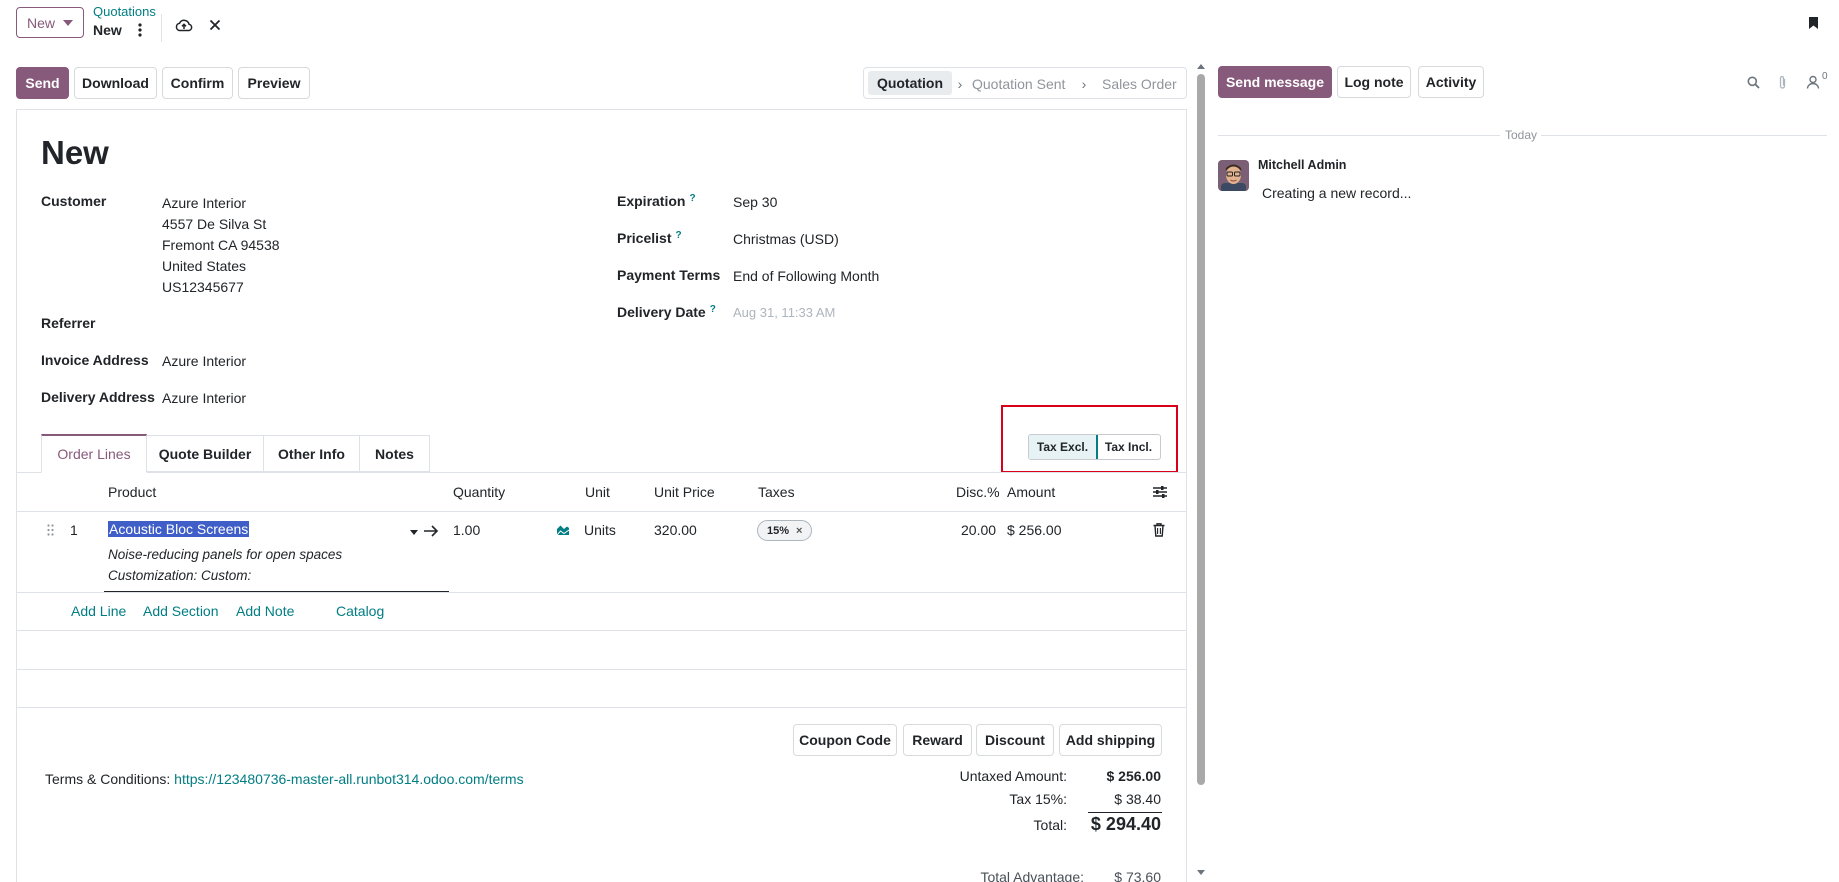  What do you see at coordinates (115, 83) in the screenshot?
I see `download-button: Download` at bounding box center [115, 83].